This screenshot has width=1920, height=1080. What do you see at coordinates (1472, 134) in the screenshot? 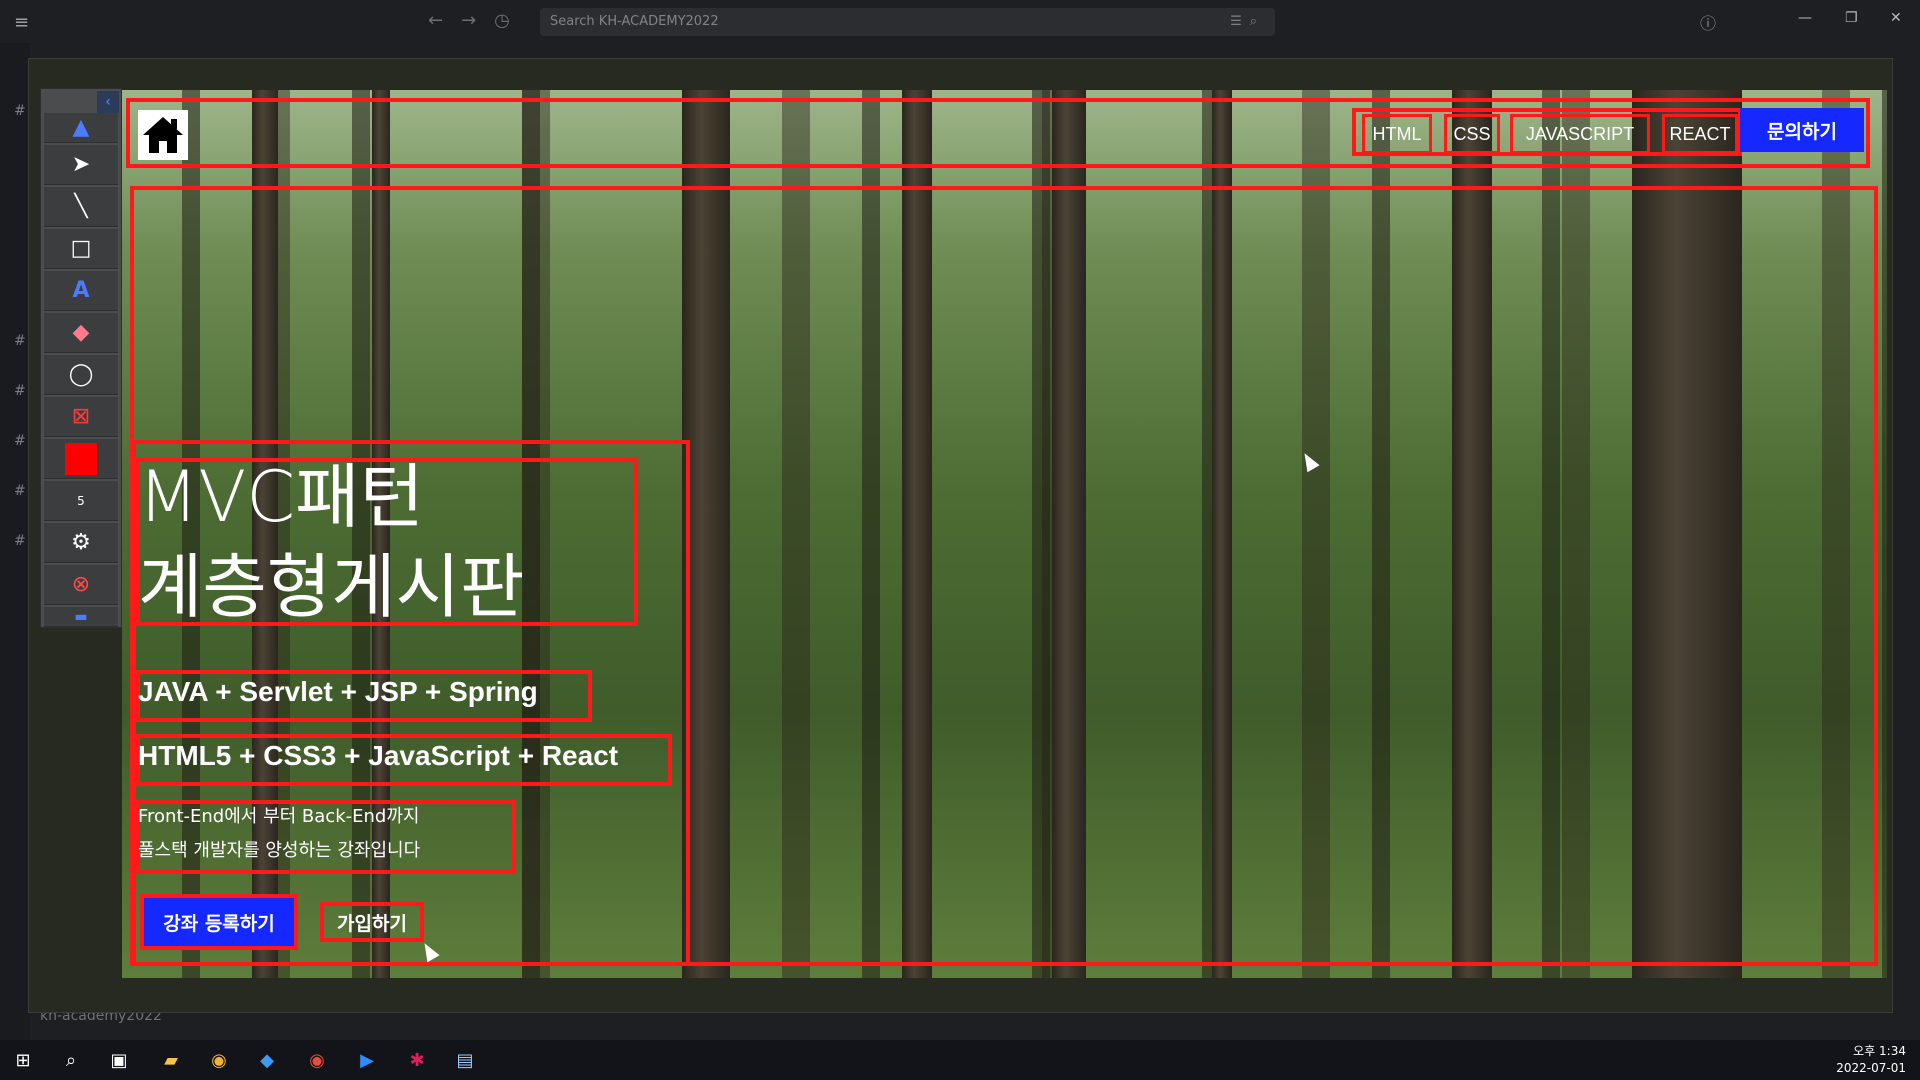
I see `nav-css: CSS` at bounding box center [1472, 134].